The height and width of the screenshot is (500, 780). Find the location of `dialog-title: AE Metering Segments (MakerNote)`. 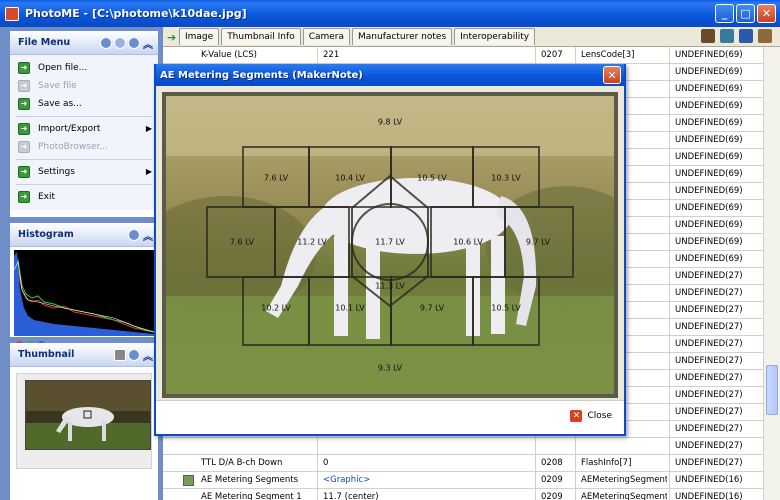

dialog-title: AE Metering Segments (MakerNote) is located at coordinates (261, 75).